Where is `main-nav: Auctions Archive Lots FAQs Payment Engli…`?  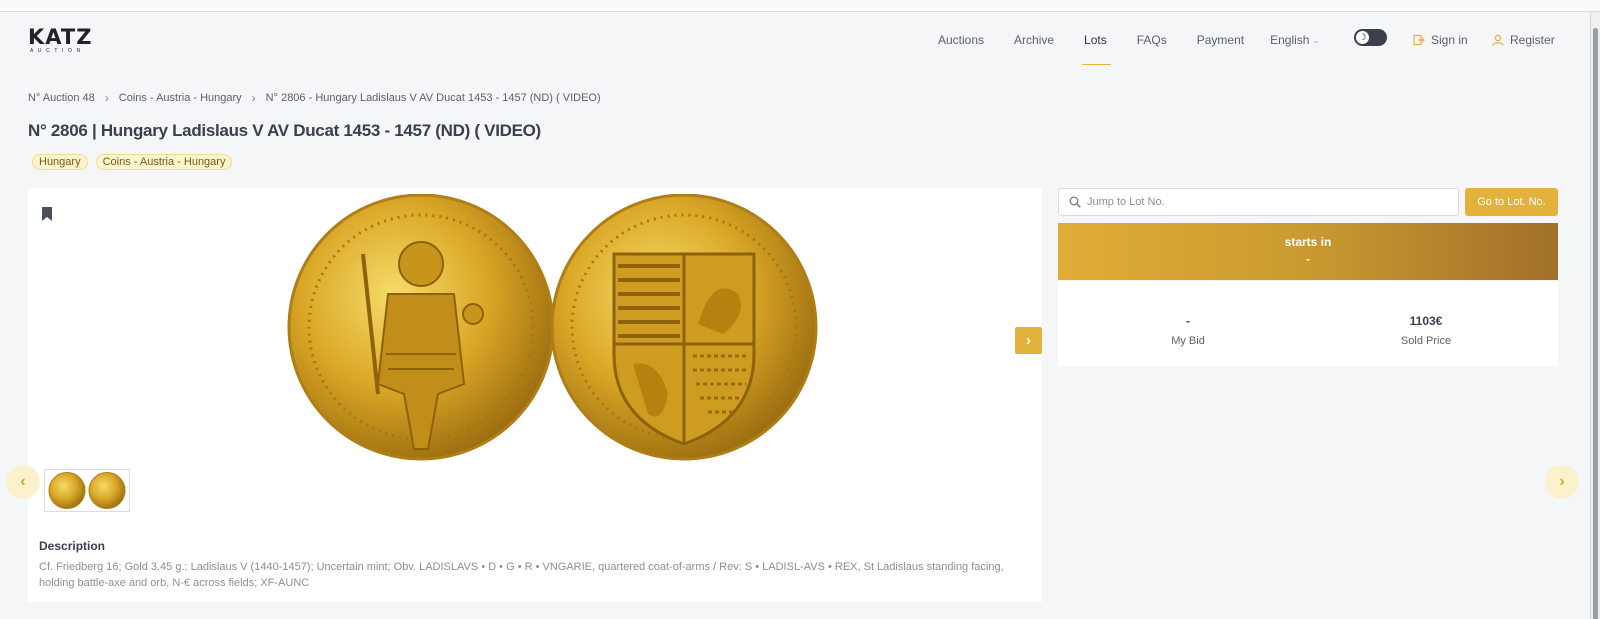 main-nav: Auctions Archive Lots FAQs Payment Engli… is located at coordinates (1128, 40).